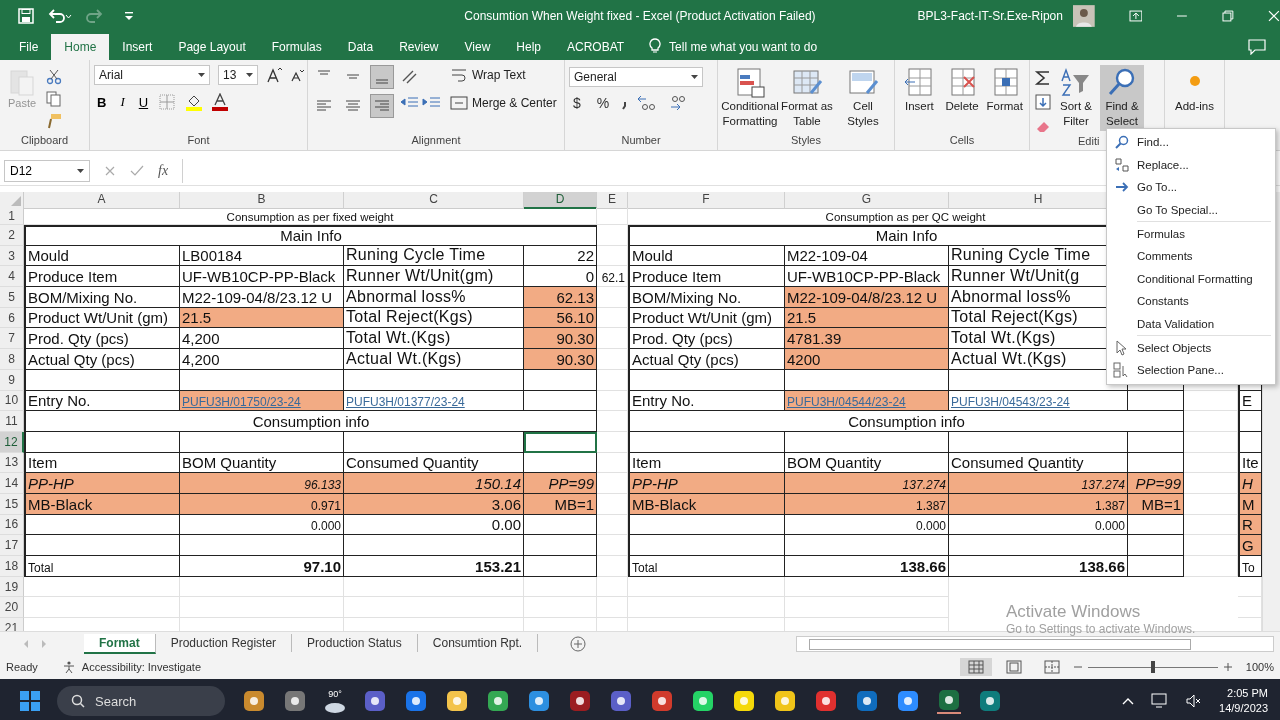 The image size is (1280, 720). What do you see at coordinates (1135, 16) in the screenshot?
I see `ribbon-display-icon` at bounding box center [1135, 16].